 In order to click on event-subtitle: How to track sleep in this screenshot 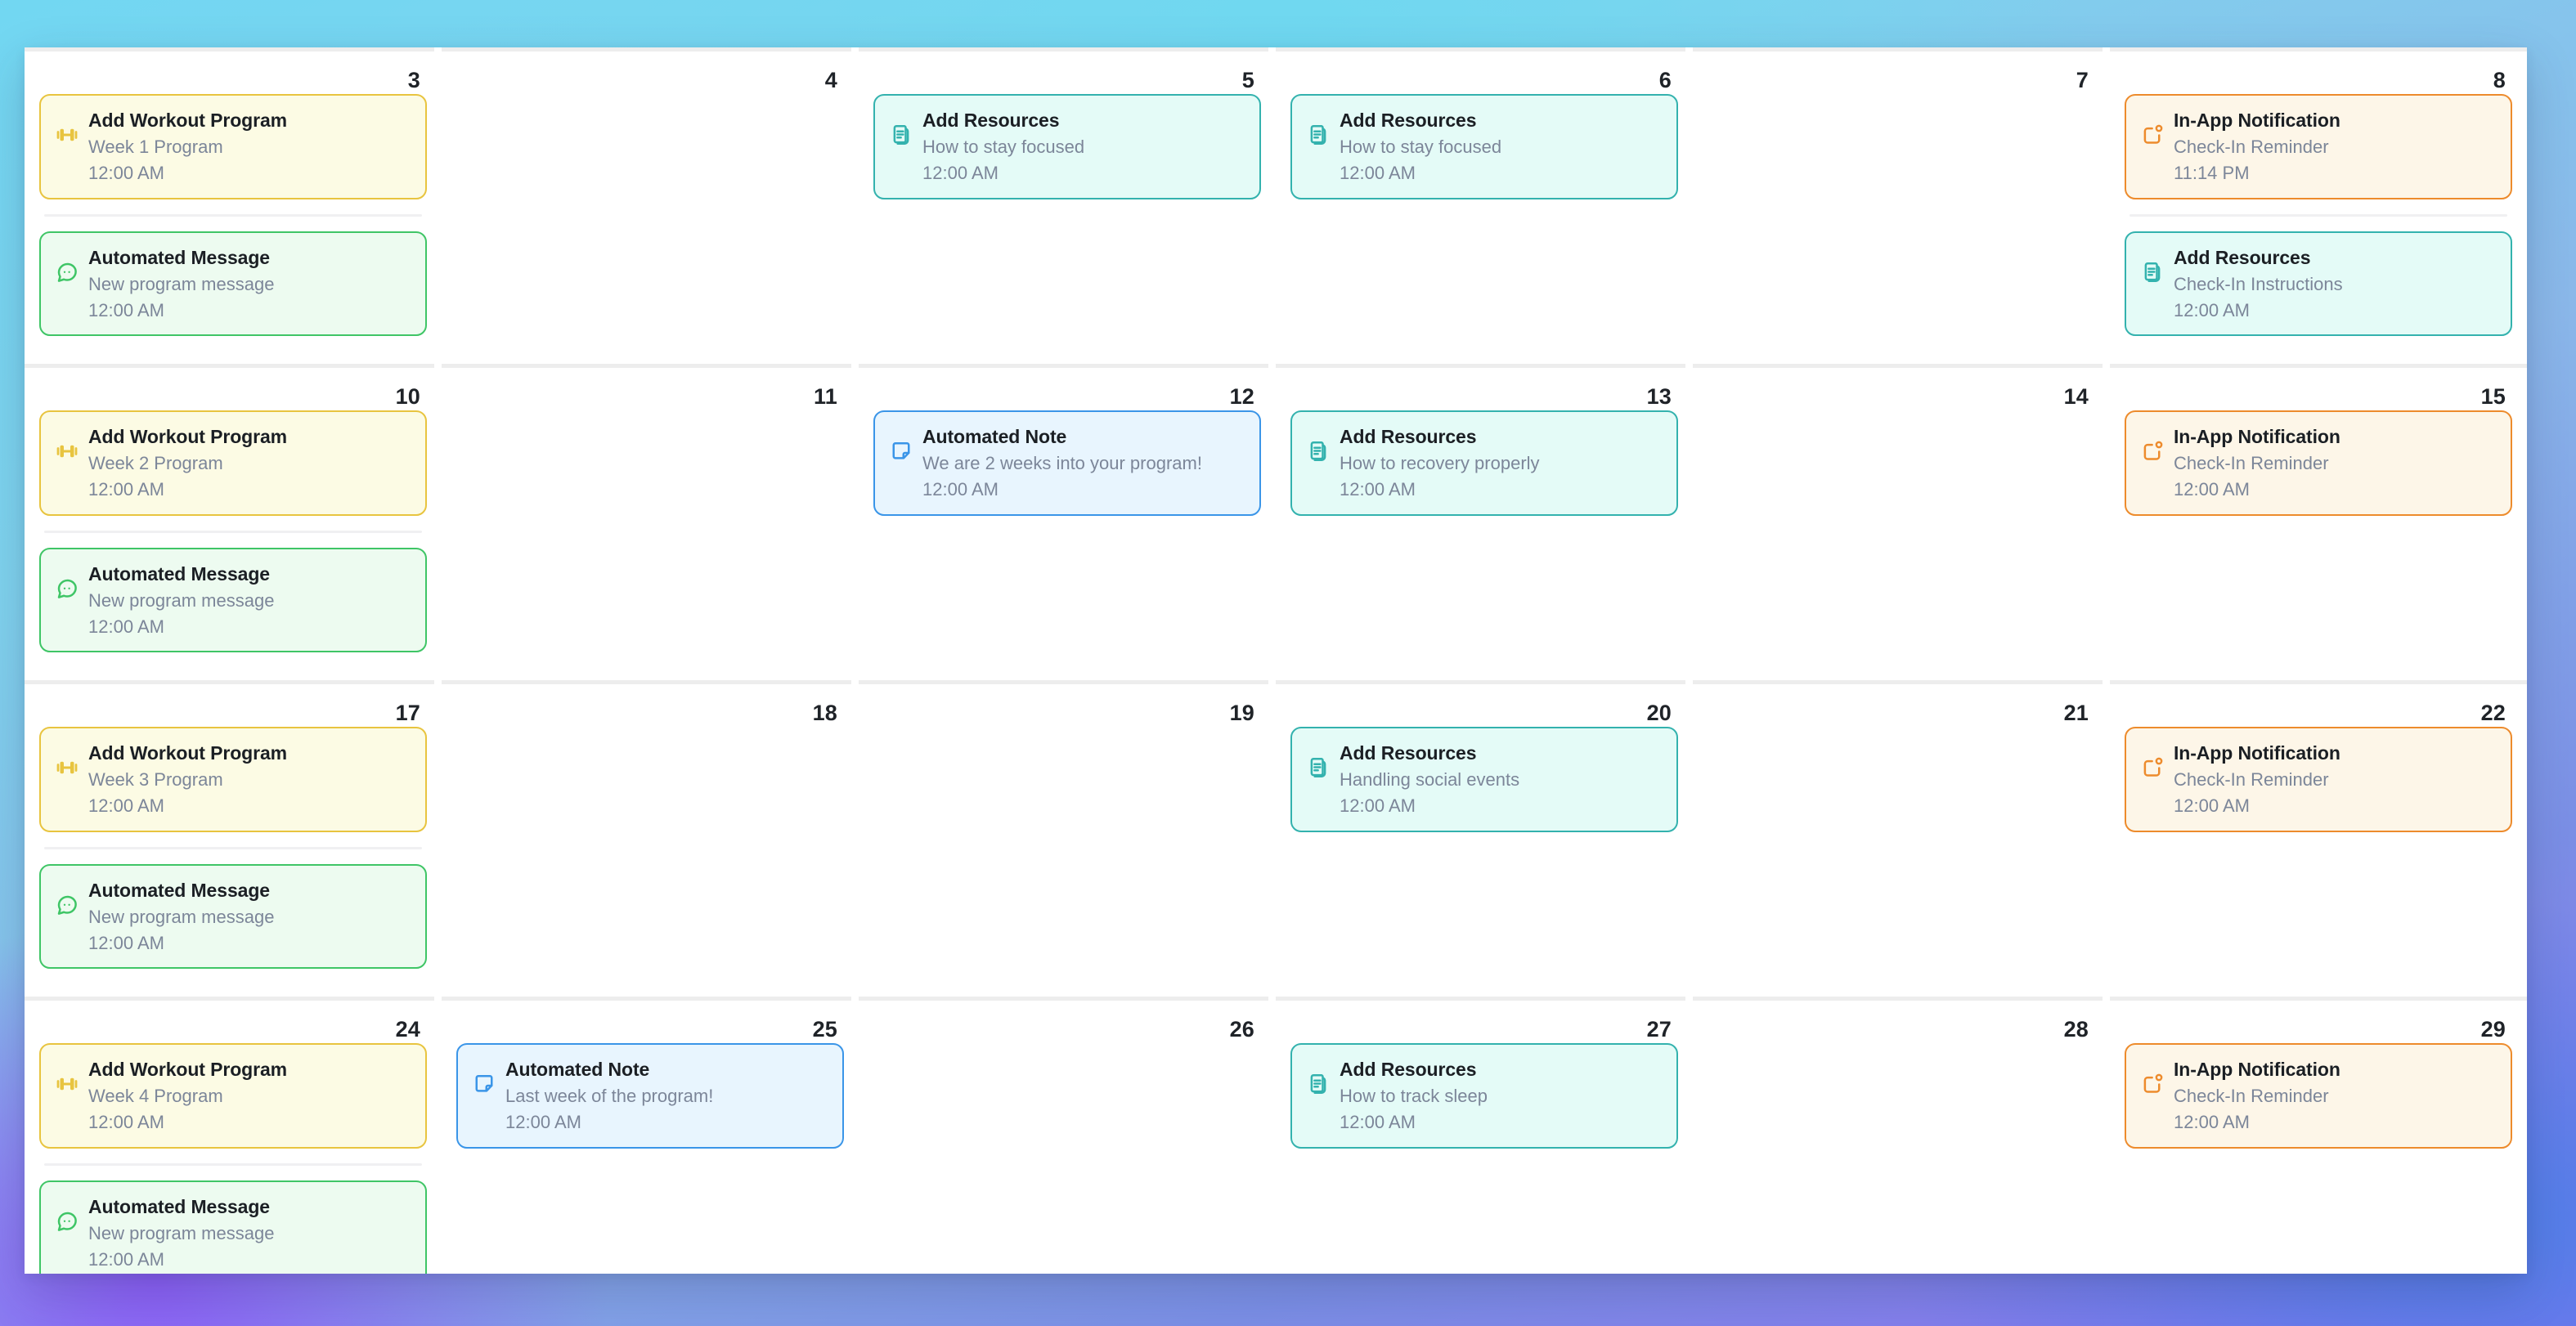, I will do `click(1414, 1097)`.